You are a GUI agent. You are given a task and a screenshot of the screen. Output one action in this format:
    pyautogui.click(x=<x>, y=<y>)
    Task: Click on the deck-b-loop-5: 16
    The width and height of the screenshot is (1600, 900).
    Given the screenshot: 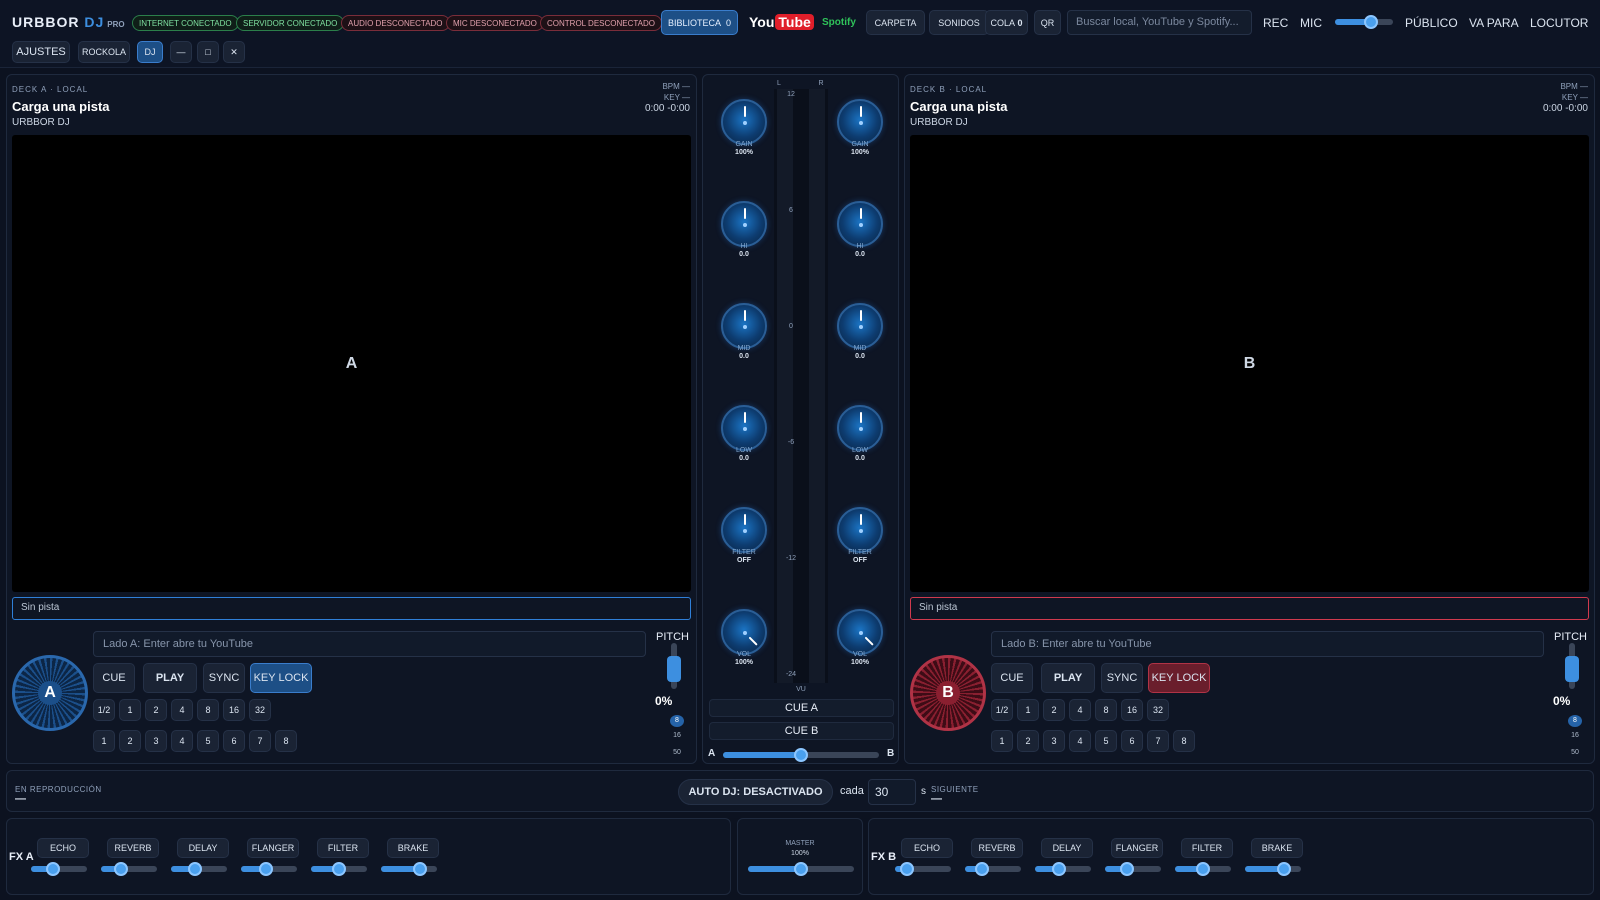 What is the action you would take?
    pyautogui.click(x=1132, y=710)
    